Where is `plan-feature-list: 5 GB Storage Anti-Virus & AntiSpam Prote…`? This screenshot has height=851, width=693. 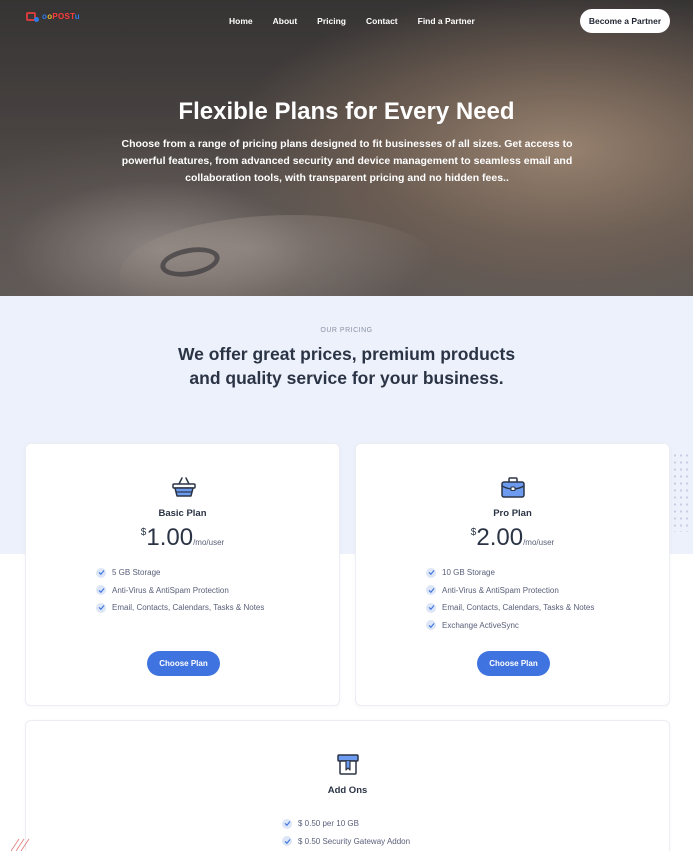 plan-feature-list: 5 GB Storage Anti-Virus & AntiSpam Prote… is located at coordinates (180, 590).